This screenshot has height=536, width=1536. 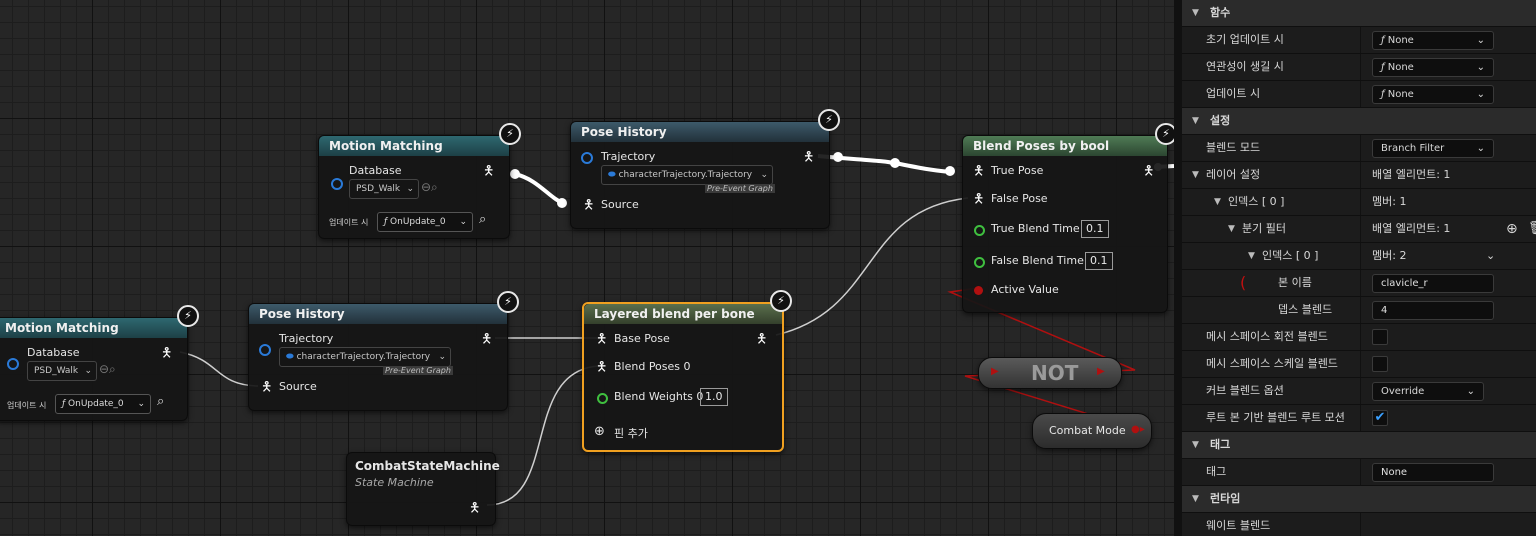 I want to click on variable-icon: ⬬, so click(x=291, y=357).